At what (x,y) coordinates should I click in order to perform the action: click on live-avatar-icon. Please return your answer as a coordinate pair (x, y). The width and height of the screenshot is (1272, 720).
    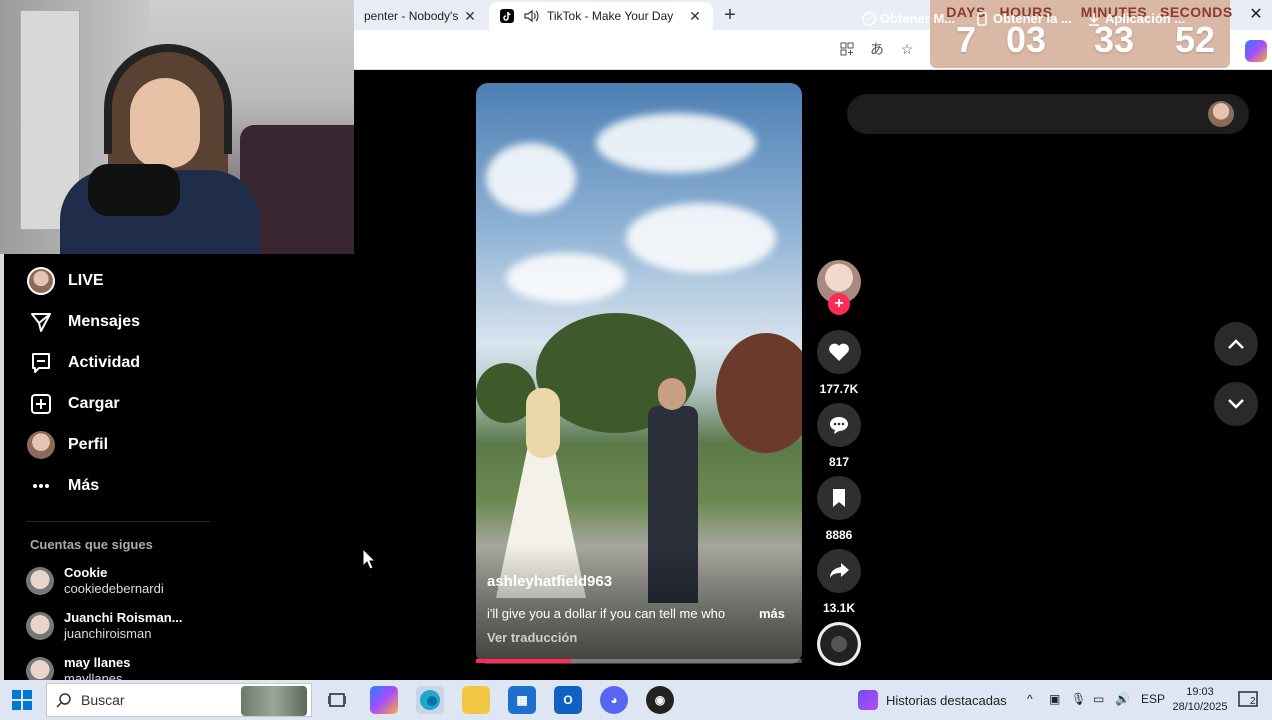
    Looking at the image, I should click on (41, 281).